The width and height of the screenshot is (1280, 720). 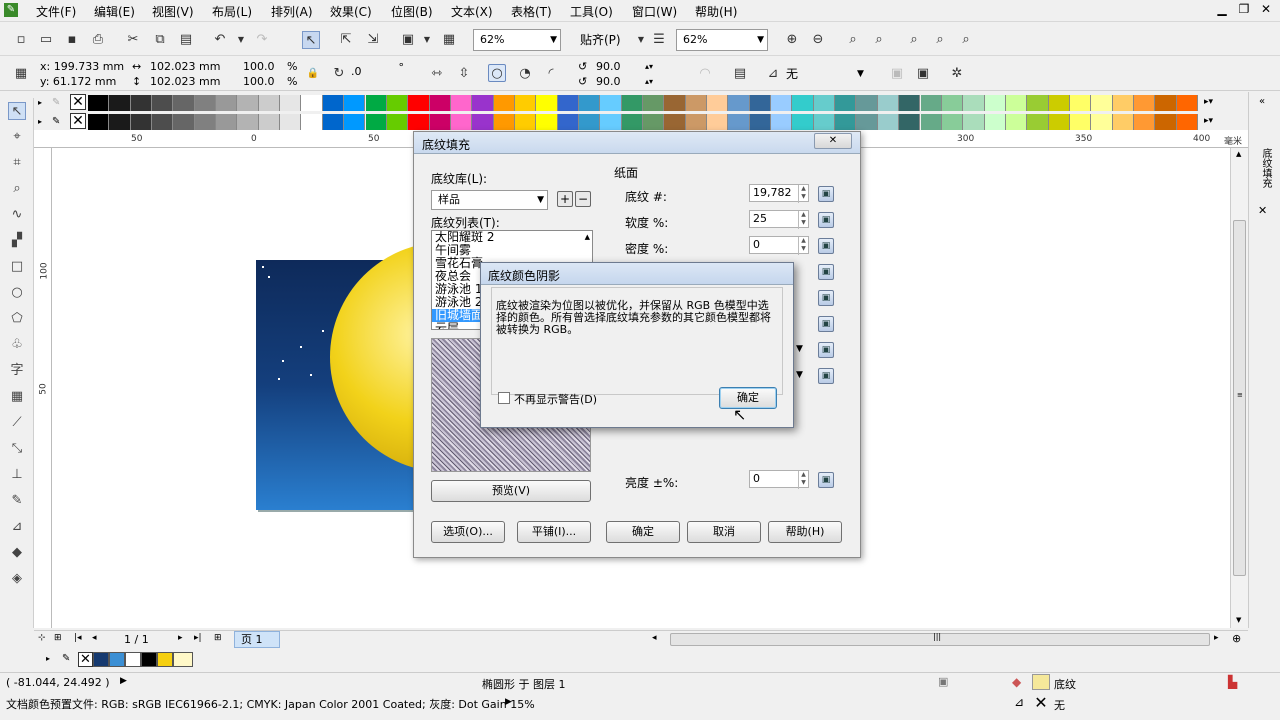 I want to click on prev-page-icon: ◂, so click(x=94, y=638).